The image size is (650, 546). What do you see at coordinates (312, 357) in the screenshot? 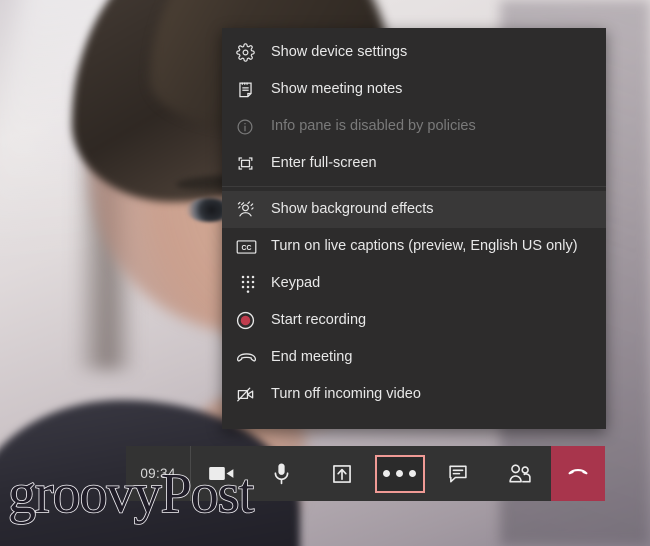
I see `menu-item-label: End meeting` at bounding box center [312, 357].